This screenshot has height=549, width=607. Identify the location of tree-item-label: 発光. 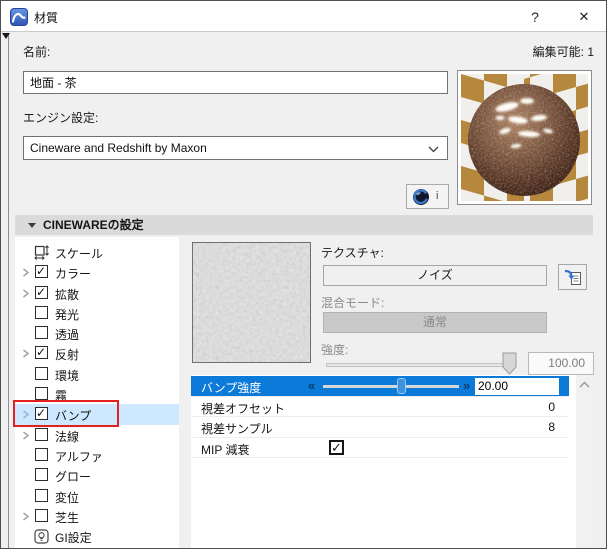
(67, 314).